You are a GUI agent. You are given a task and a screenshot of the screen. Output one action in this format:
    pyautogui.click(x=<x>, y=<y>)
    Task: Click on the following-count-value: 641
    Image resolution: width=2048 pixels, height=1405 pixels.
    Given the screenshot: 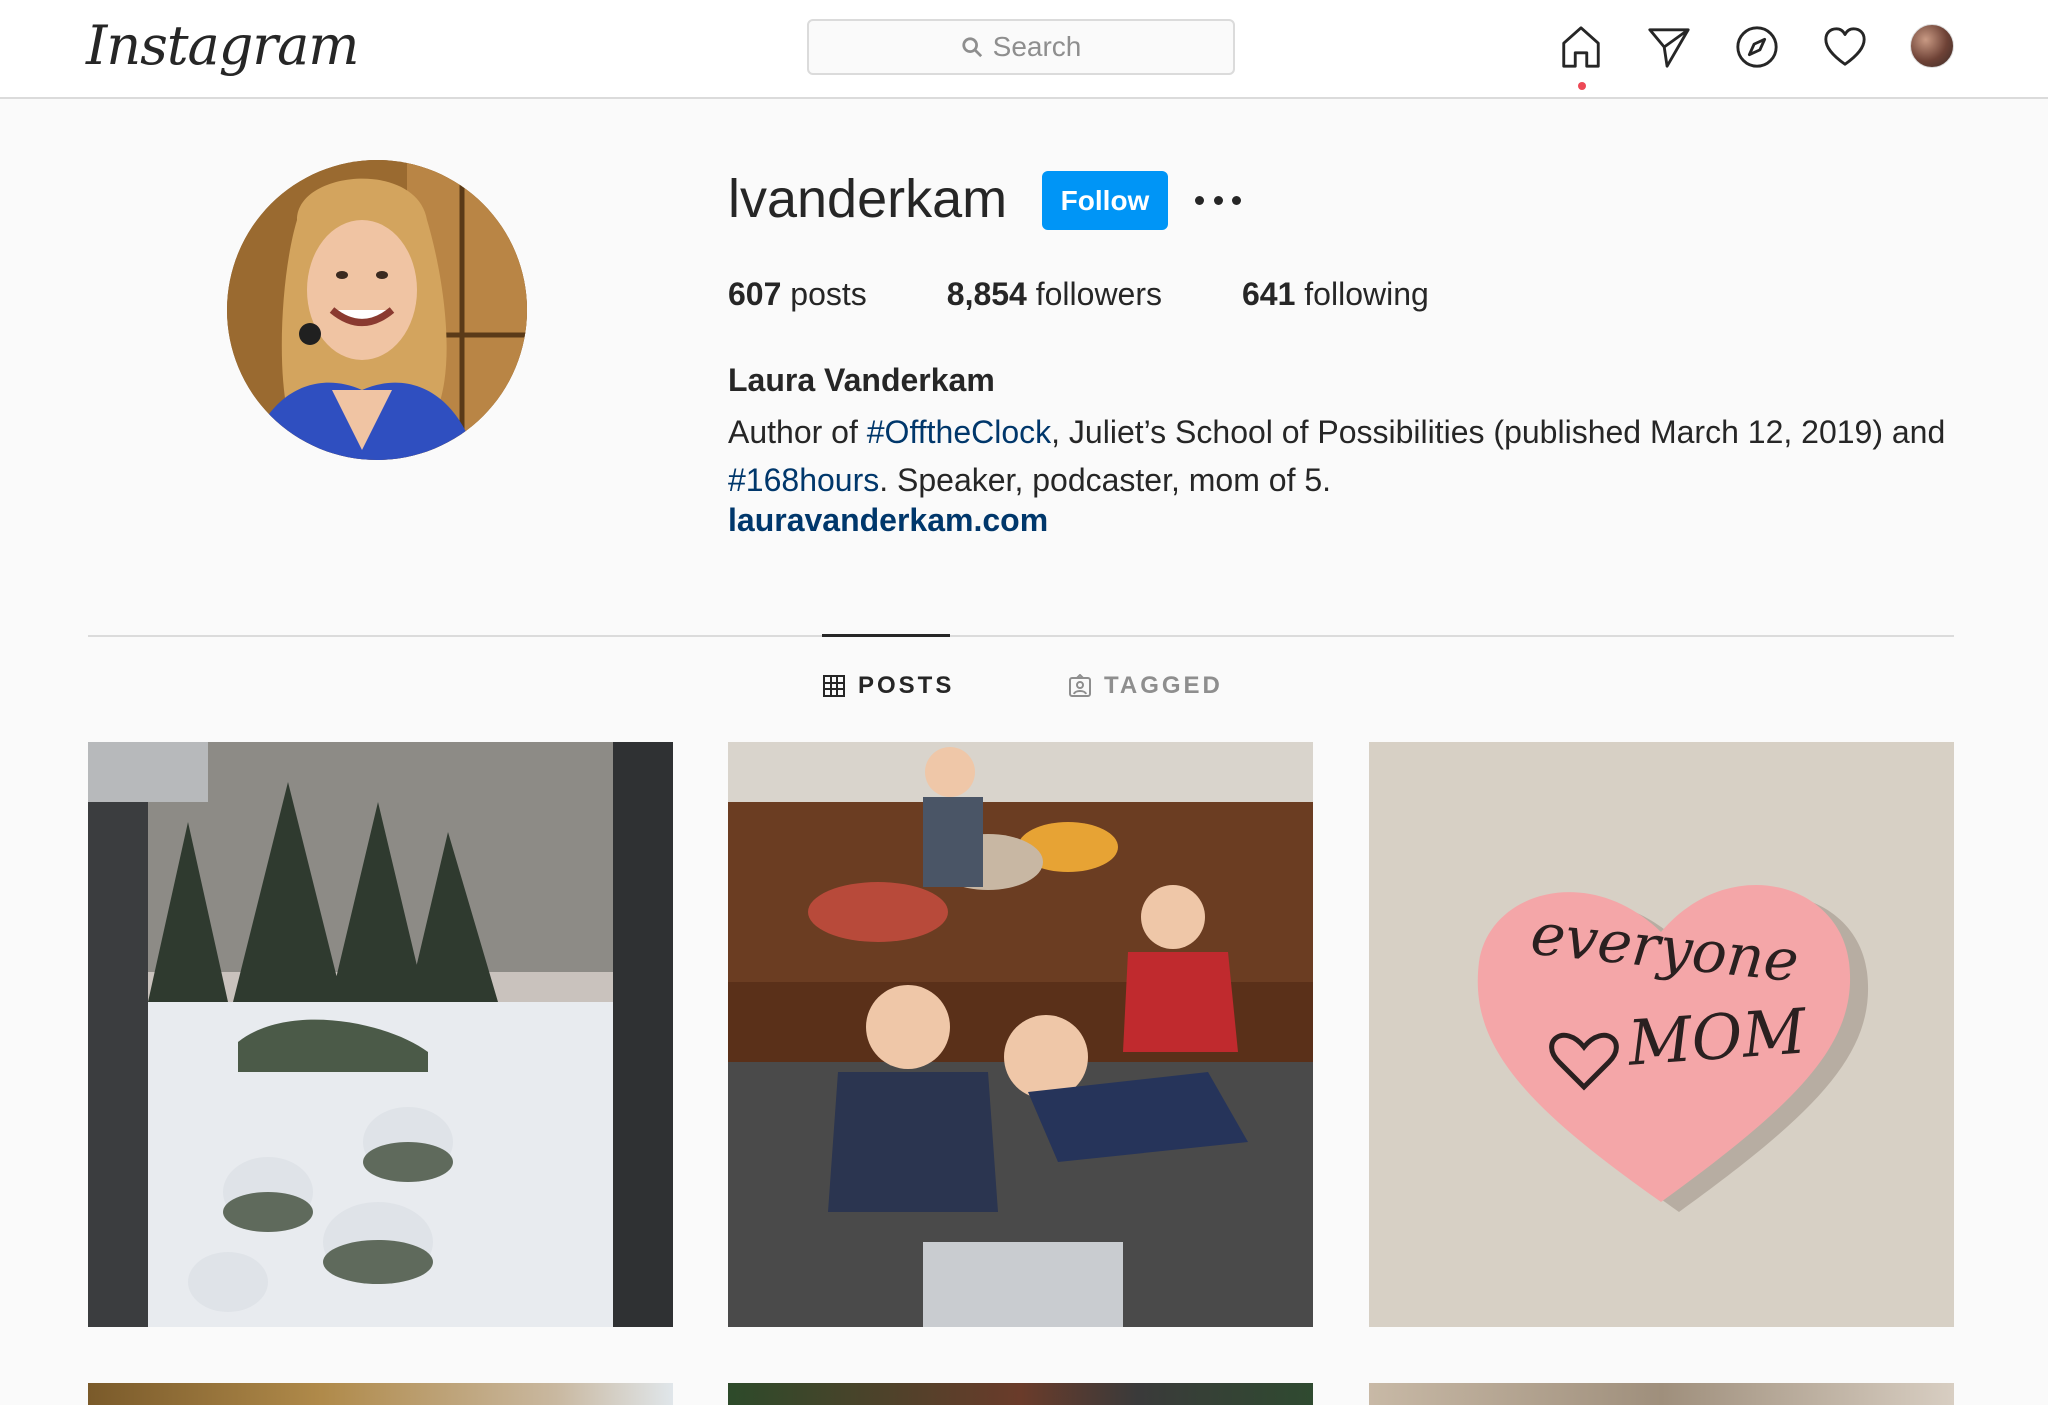 What is the action you would take?
    pyautogui.click(x=1269, y=294)
    